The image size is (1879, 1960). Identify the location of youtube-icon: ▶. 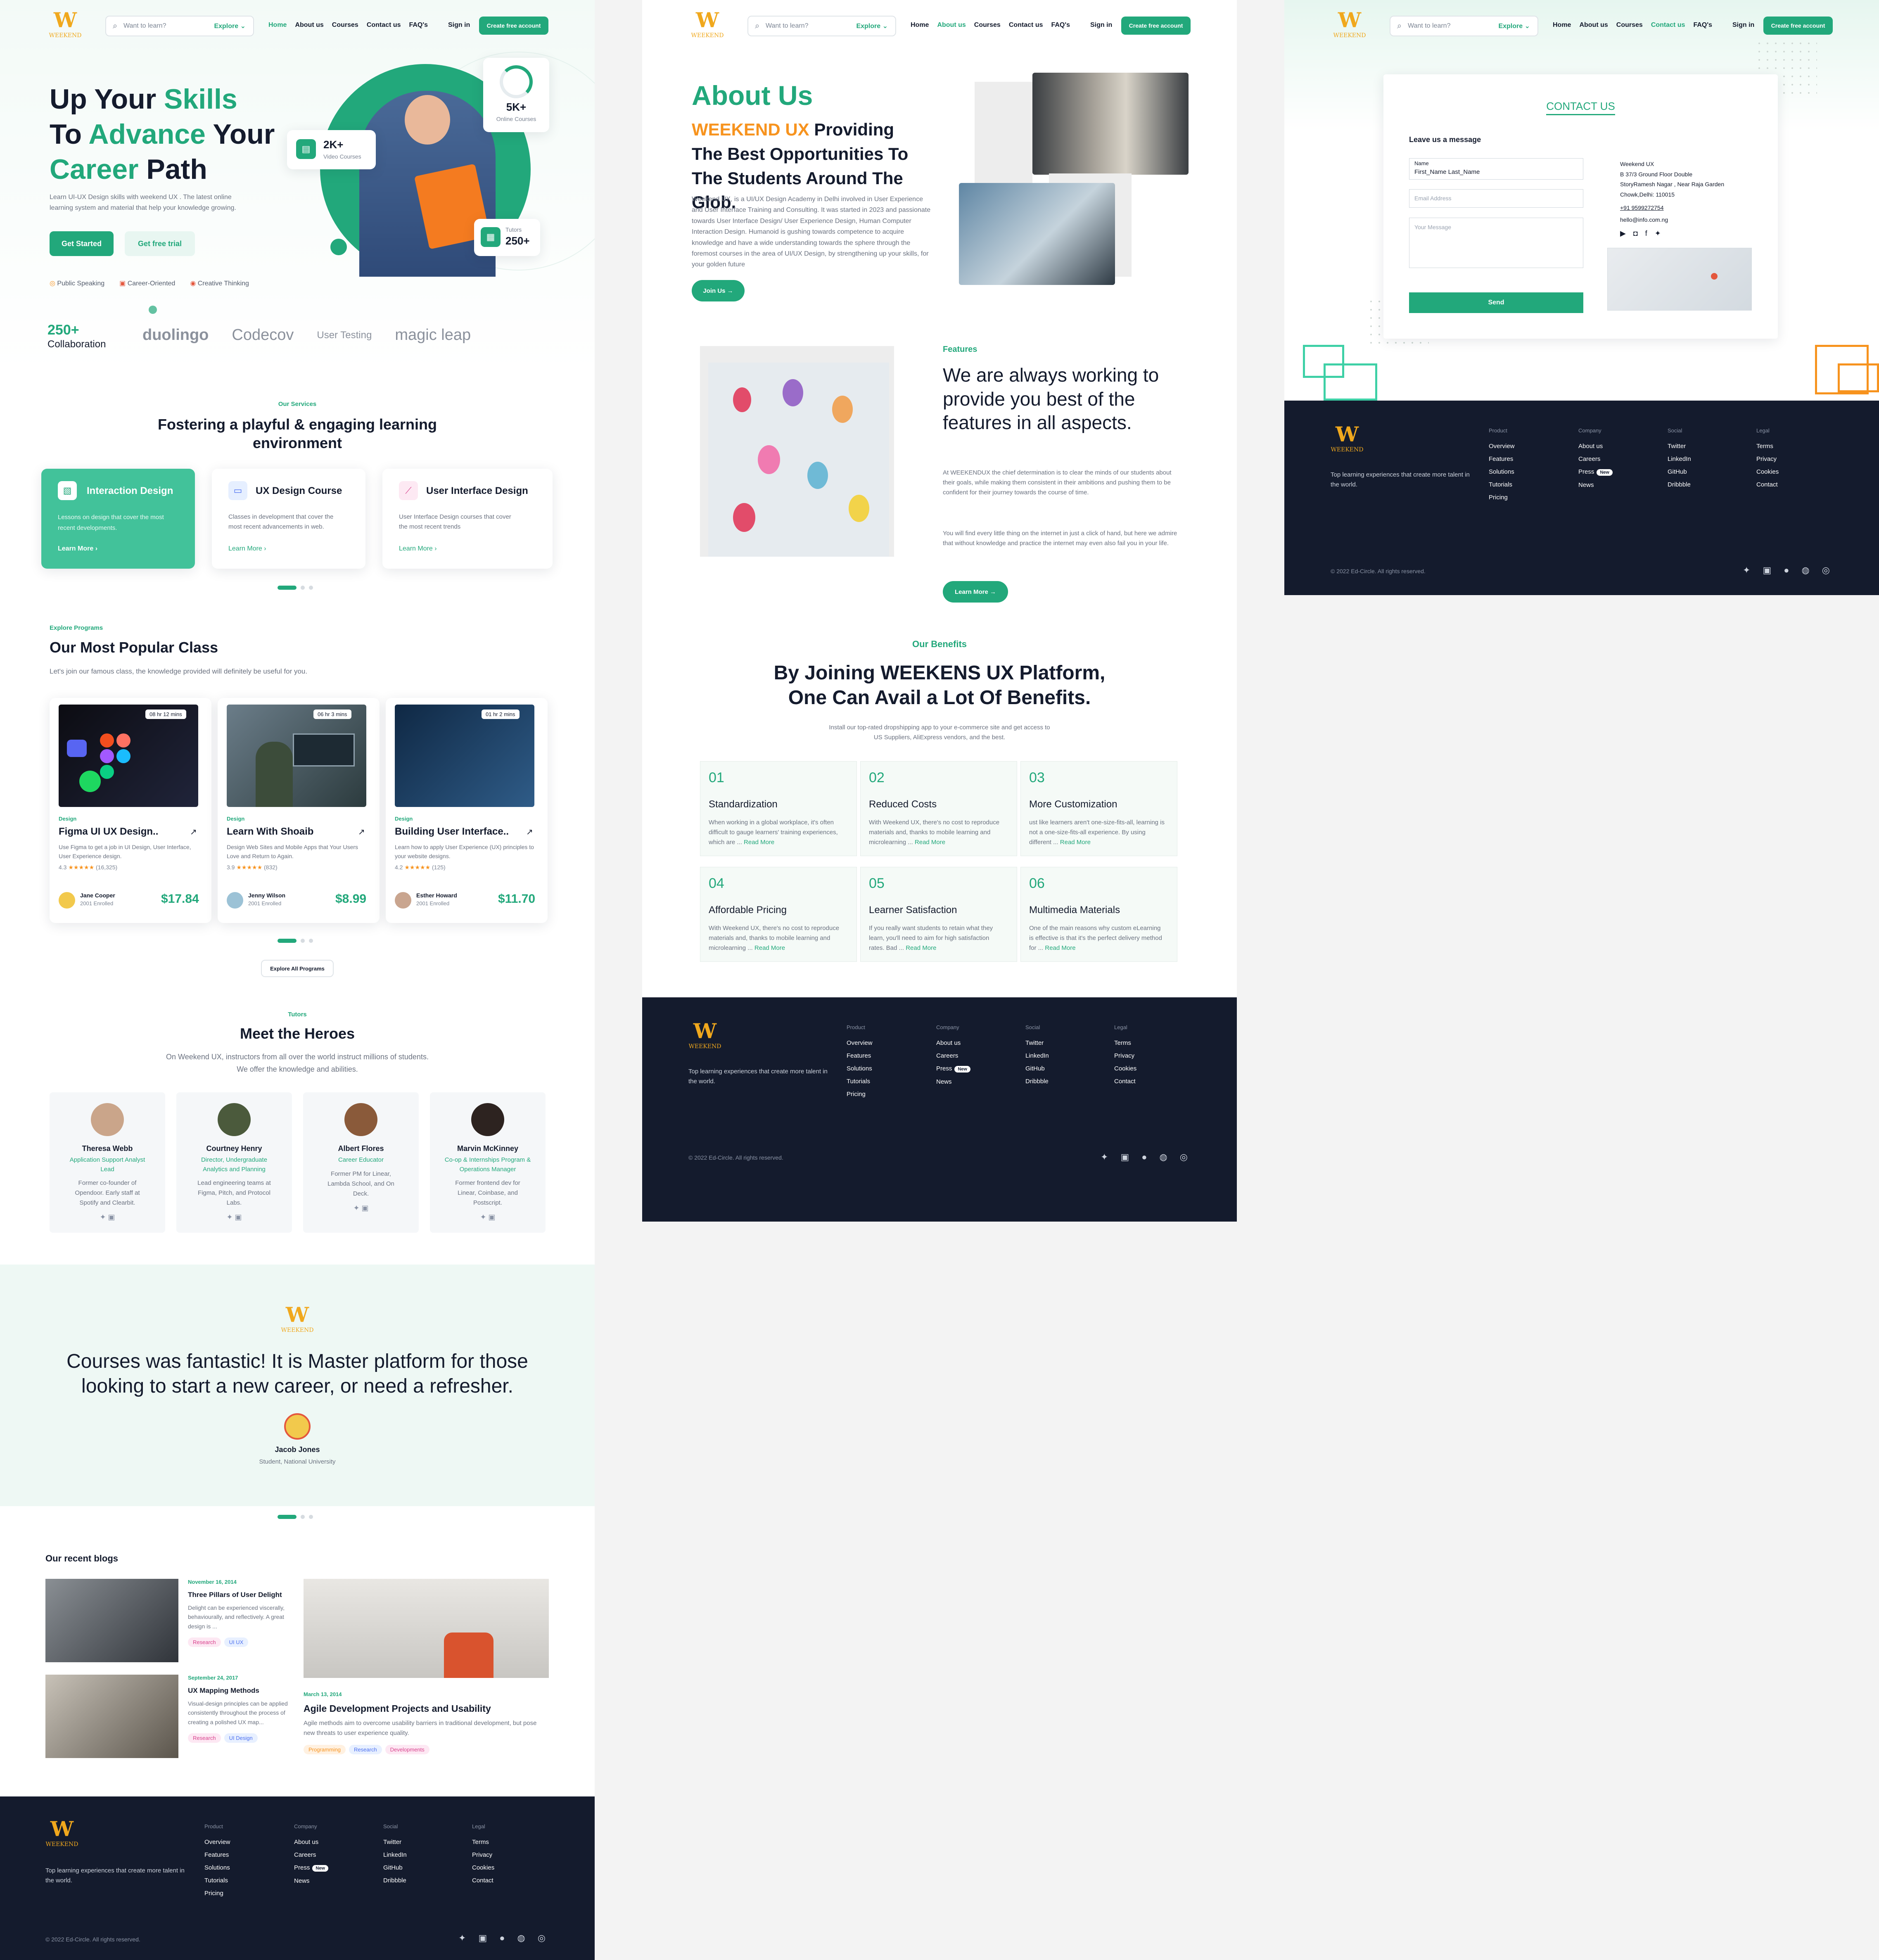
(1623, 233).